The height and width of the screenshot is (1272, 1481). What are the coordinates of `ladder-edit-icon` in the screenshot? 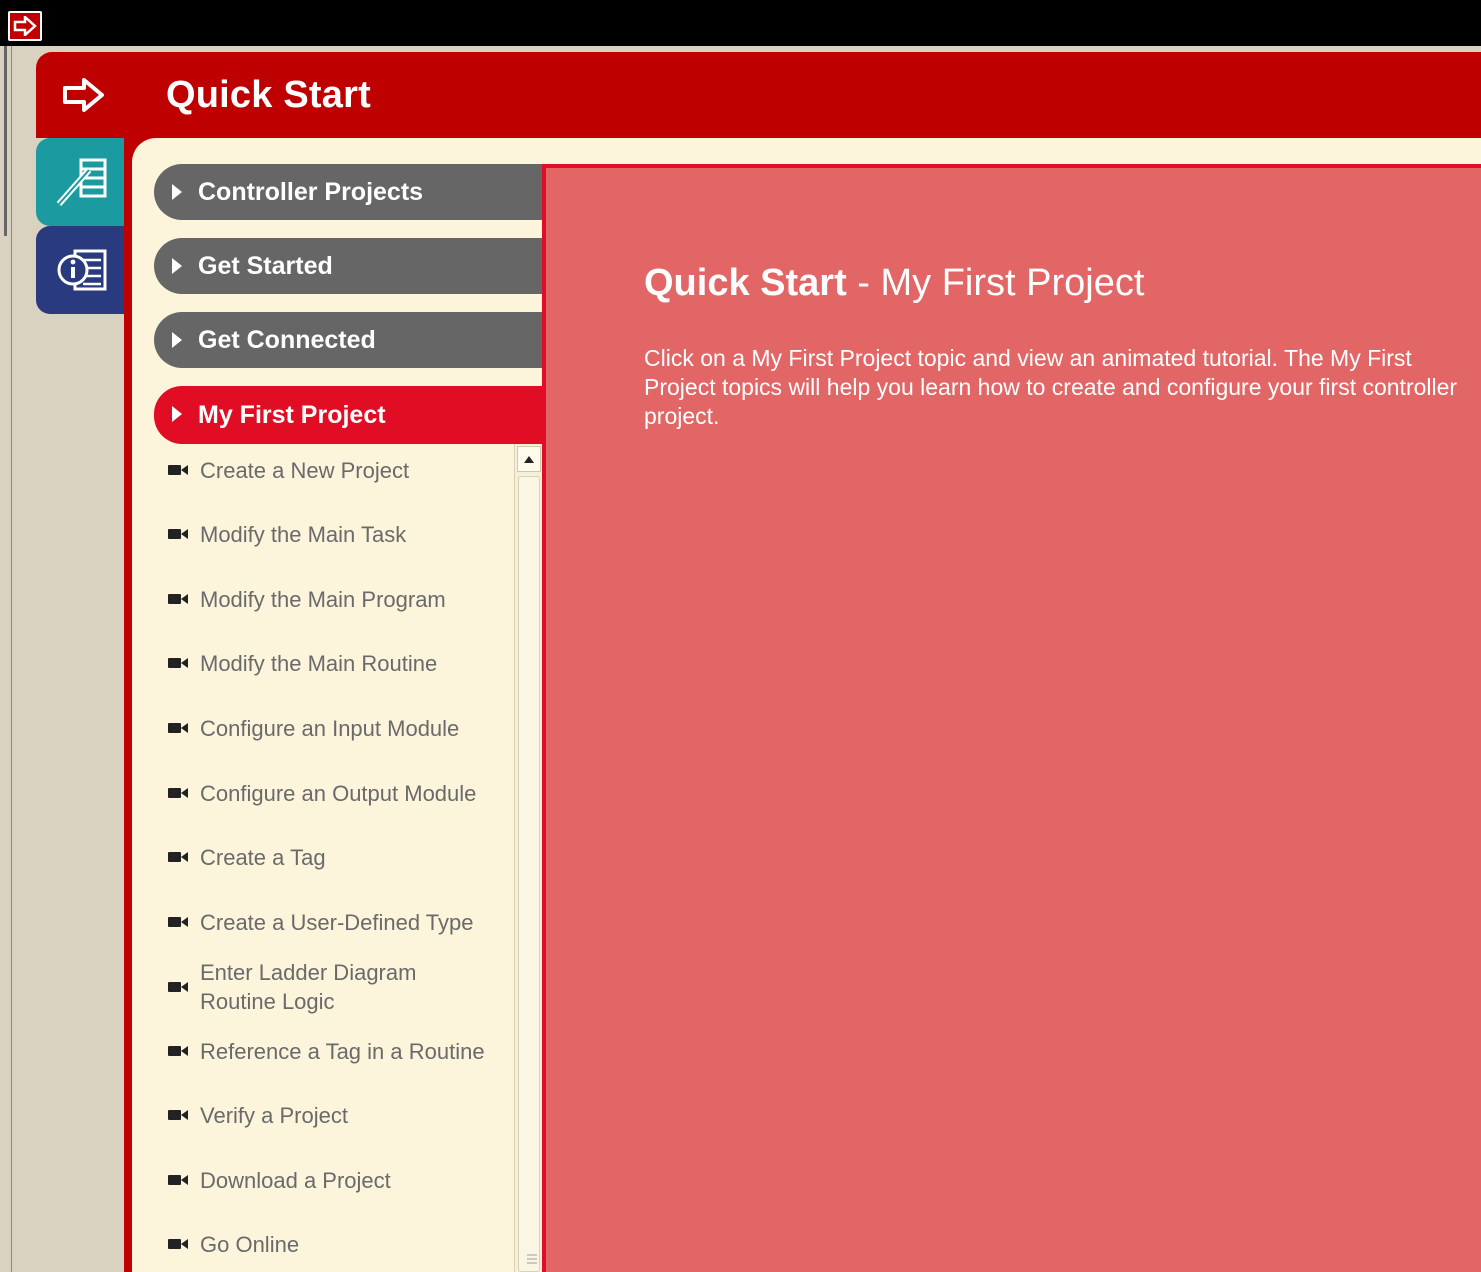 It's located at (81, 182).